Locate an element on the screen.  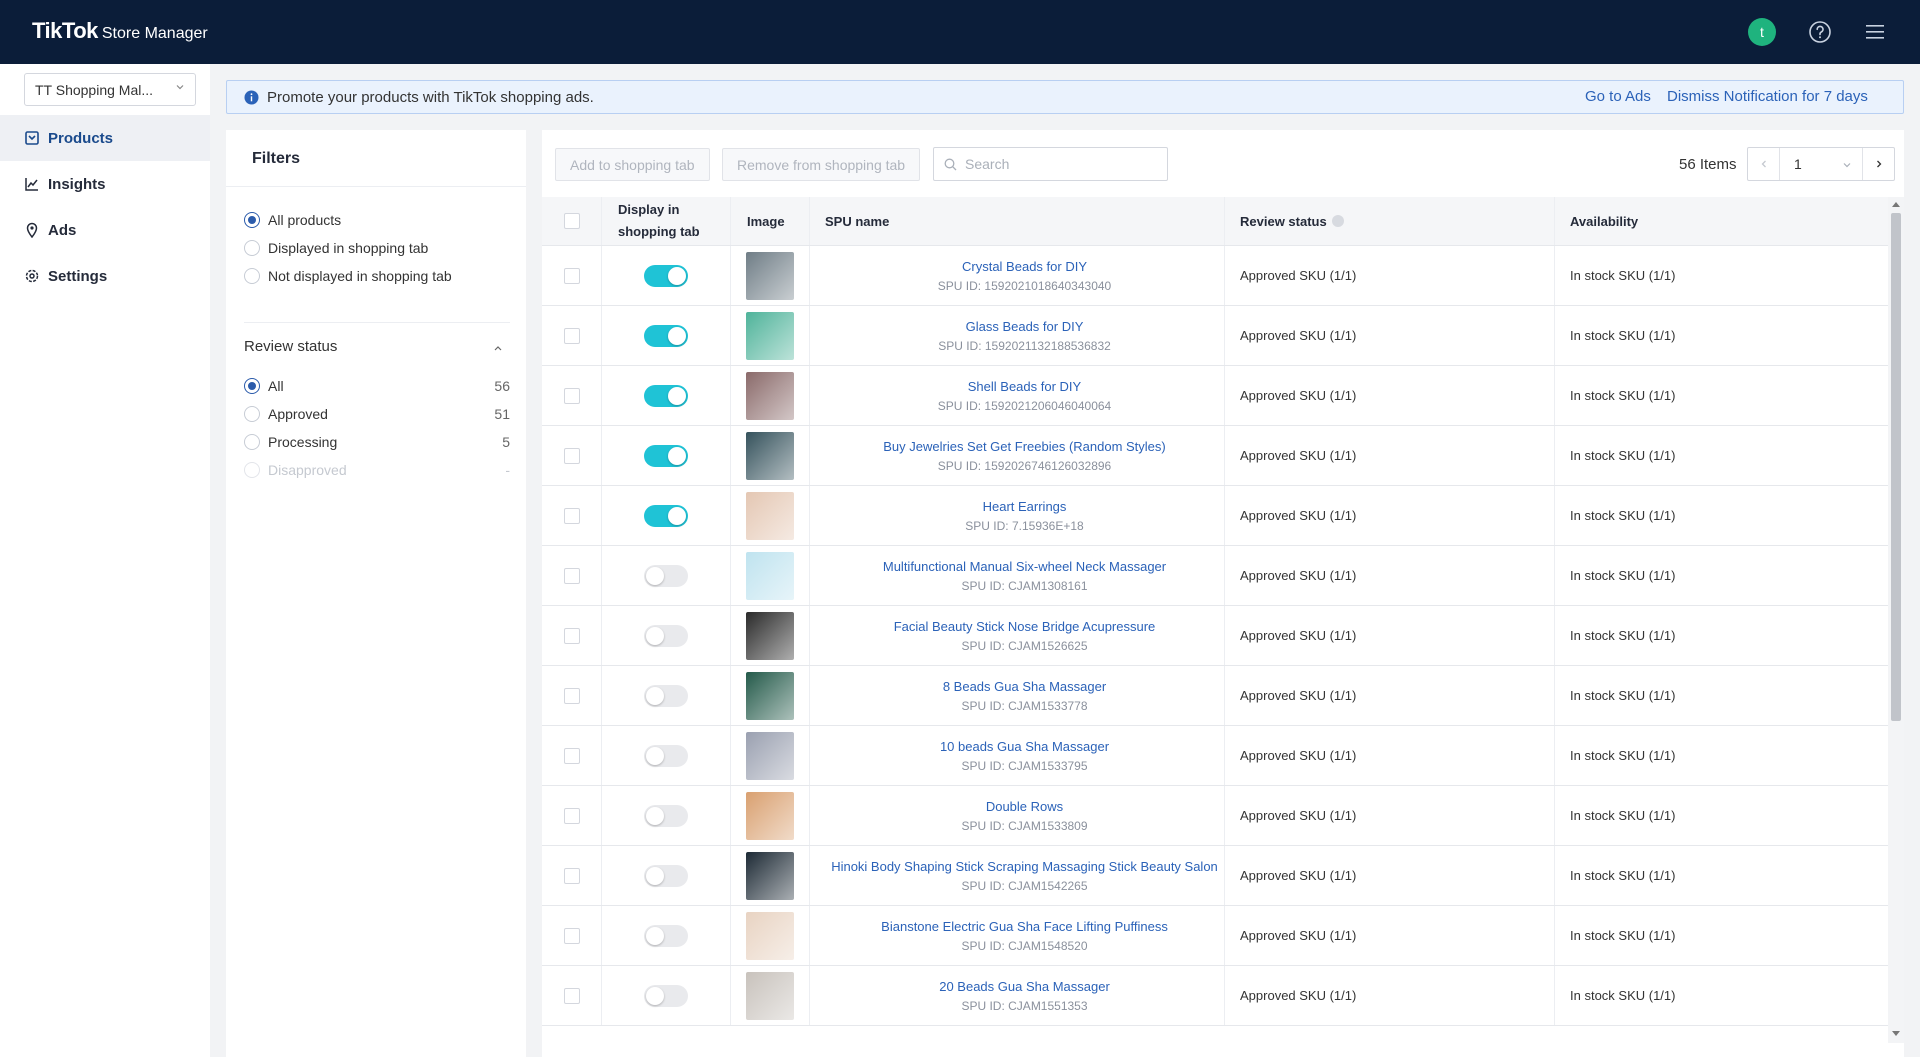
page-number: 1 is located at coordinates (1798, 164).